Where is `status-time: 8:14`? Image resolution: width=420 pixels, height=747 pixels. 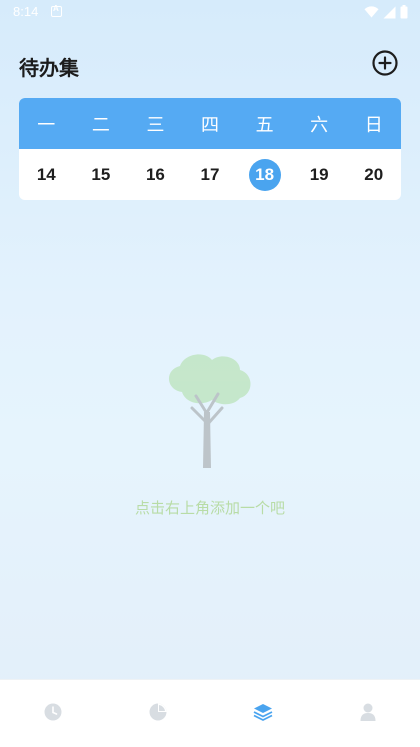 status-time: 8:14 is located at coordinates (26, 11).